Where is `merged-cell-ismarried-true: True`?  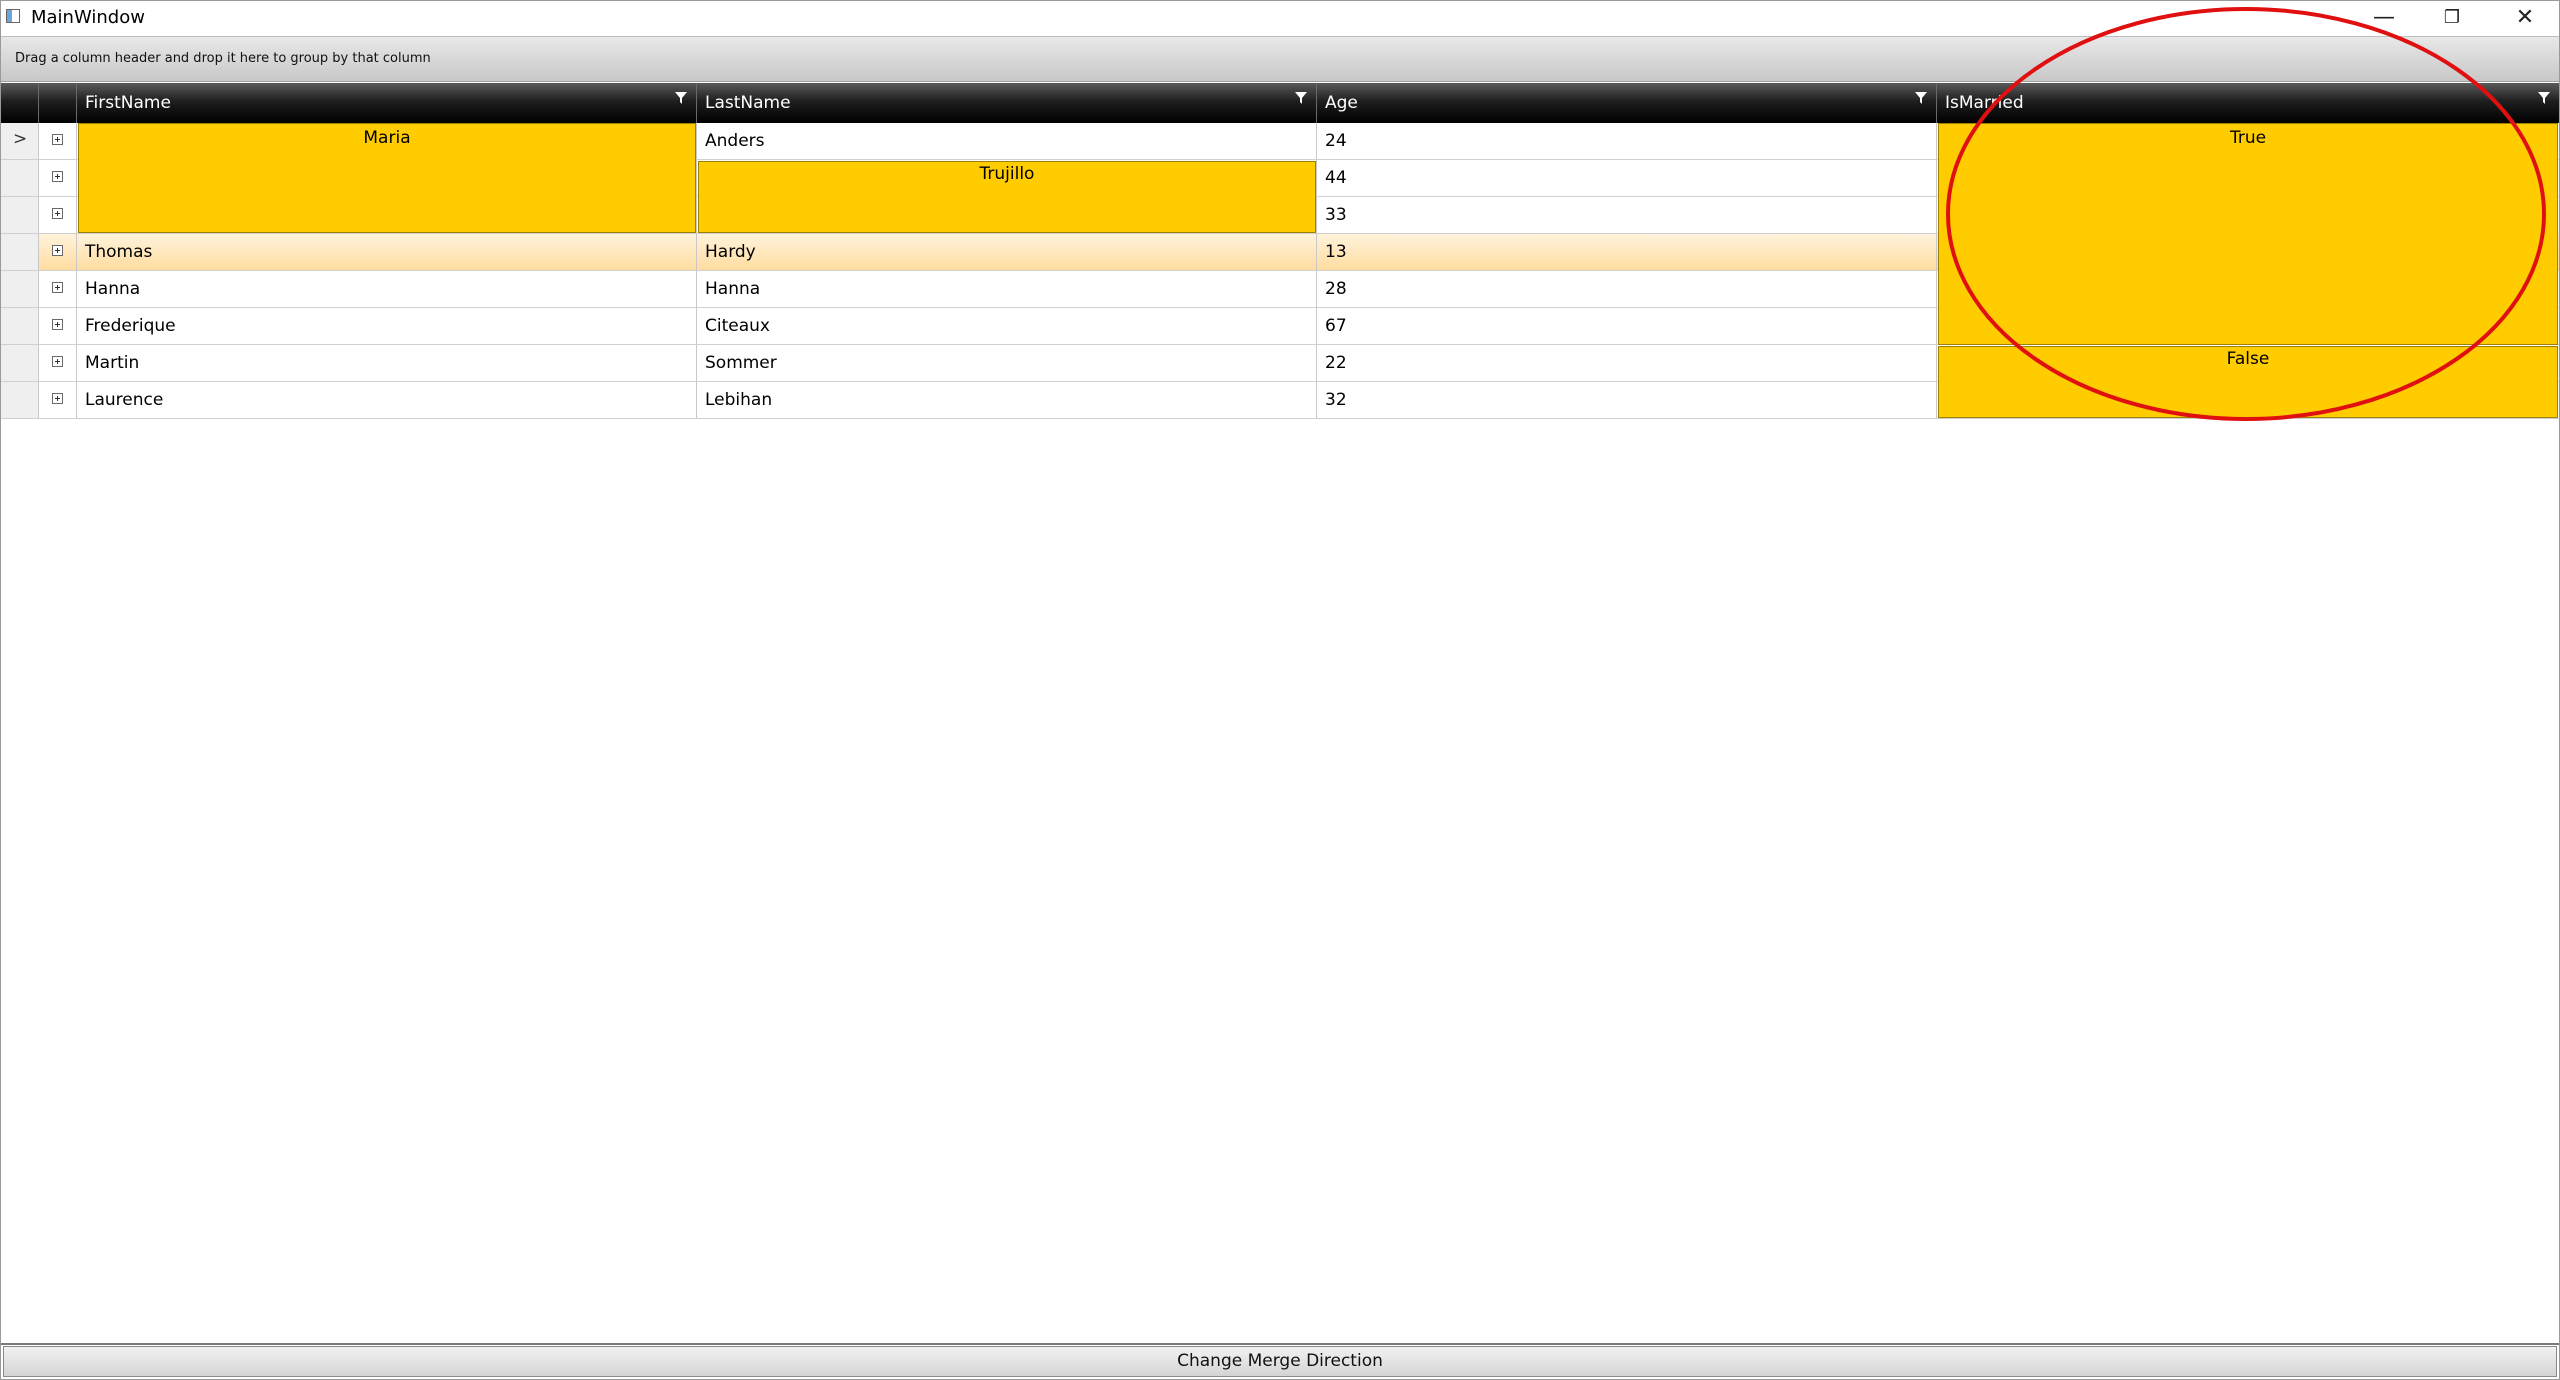 merged-cell-ismarried-true: True is located at coordinates (2248, 234).